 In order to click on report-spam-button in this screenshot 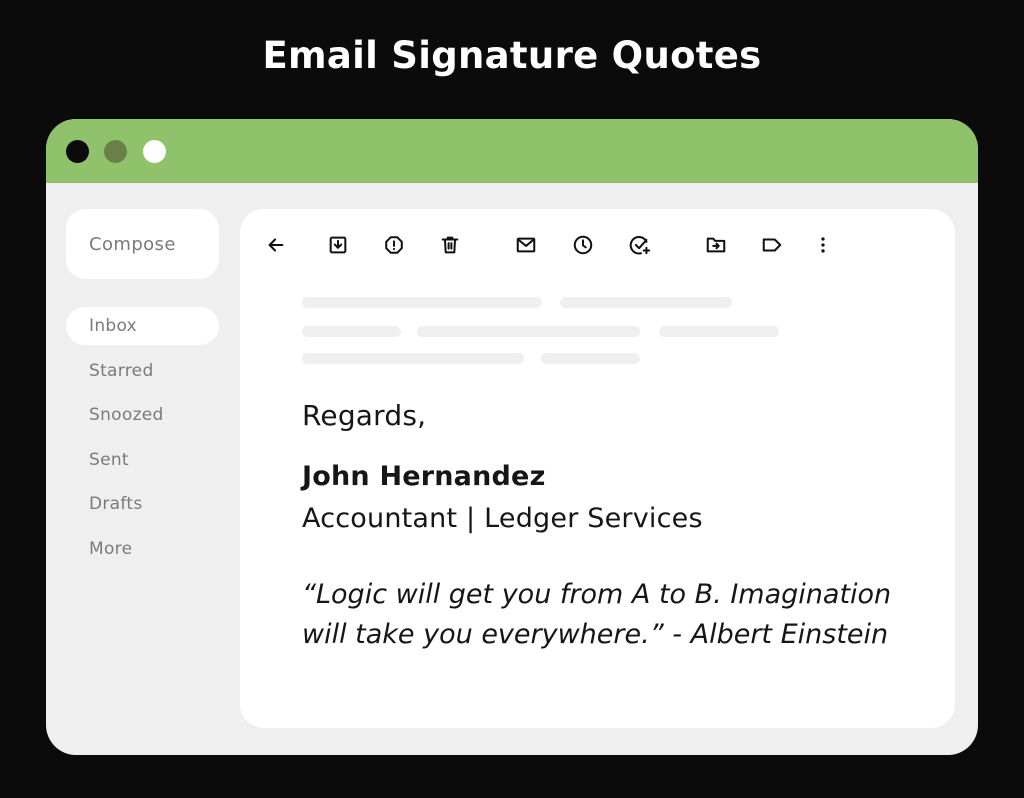, I will do `click(394, 245)`.